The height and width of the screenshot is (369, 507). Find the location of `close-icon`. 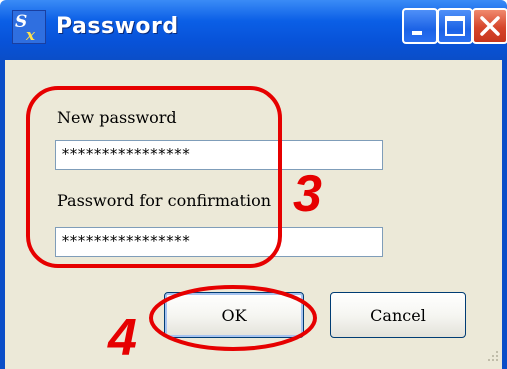

close-icon is located at coordinates (490, 26).